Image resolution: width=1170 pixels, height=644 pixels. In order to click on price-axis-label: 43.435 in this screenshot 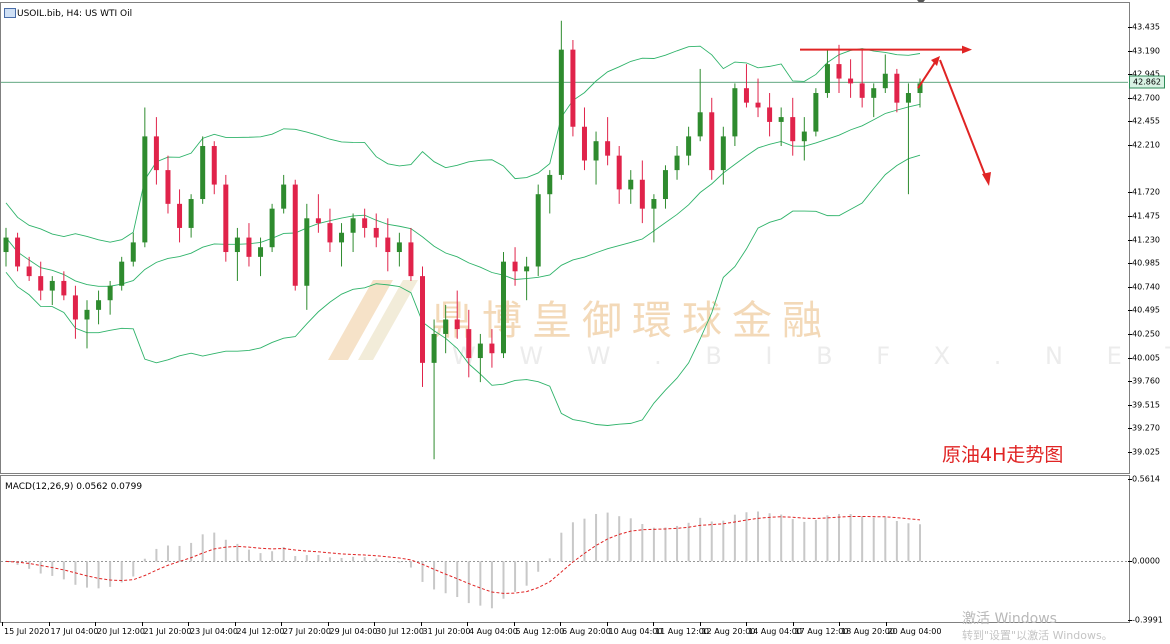, I will do `click(1146, 27)`.